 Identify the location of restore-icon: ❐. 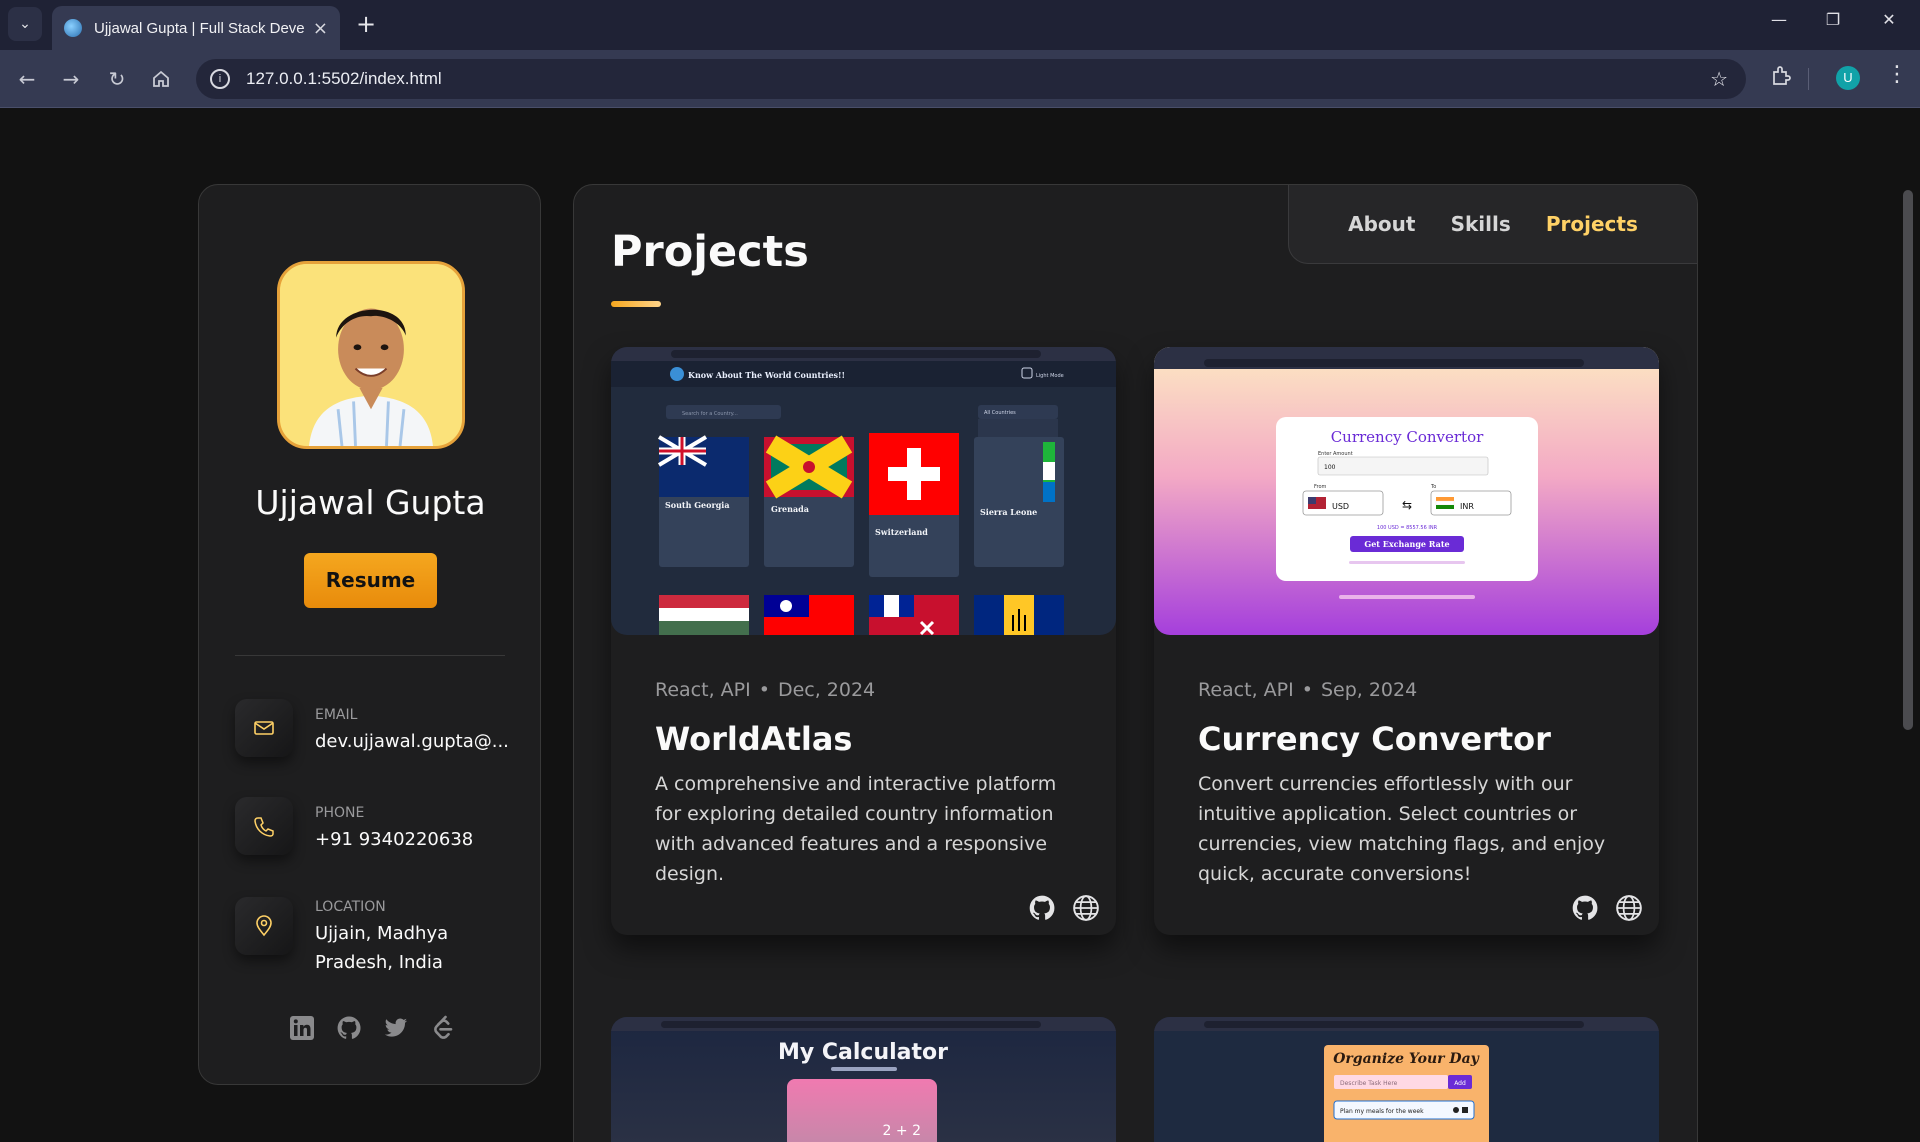
(1833, 19).